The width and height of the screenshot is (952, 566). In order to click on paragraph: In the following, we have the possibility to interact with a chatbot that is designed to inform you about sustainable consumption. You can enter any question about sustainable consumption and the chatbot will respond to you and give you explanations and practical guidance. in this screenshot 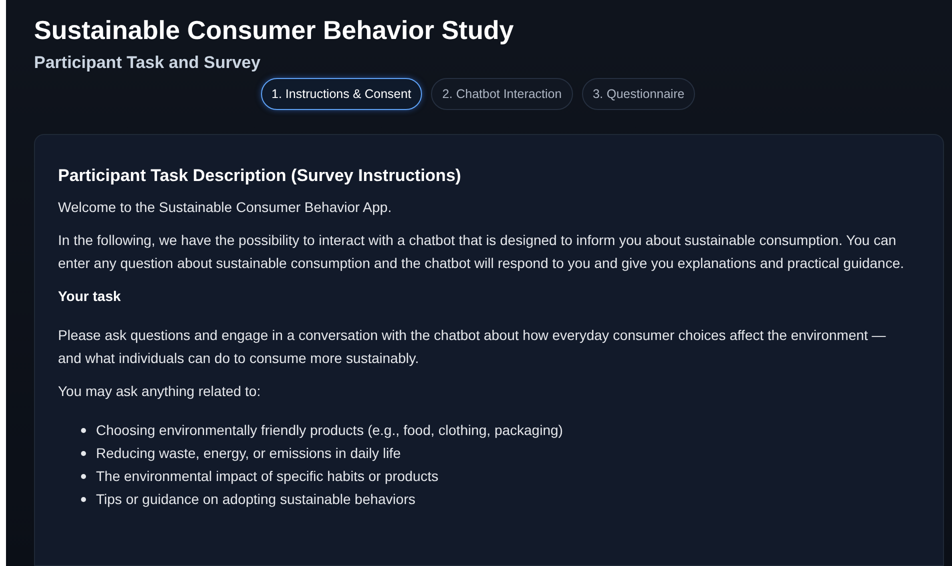, I will do `click(482, 252)`.